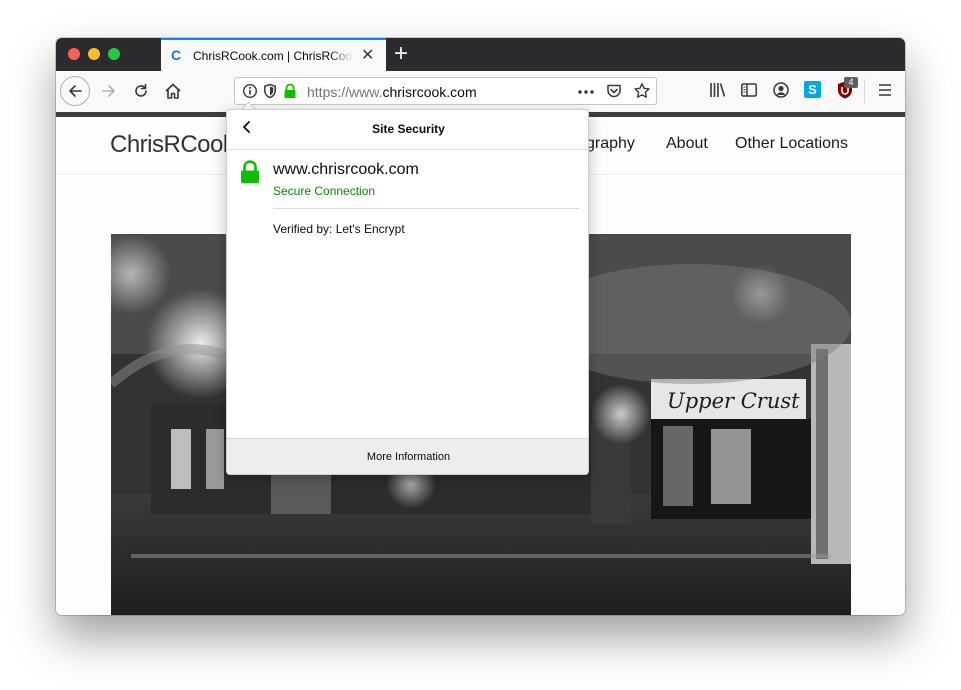 The image size is (961, 690). I want to click on back-arrow-icon, so click(75, 91).